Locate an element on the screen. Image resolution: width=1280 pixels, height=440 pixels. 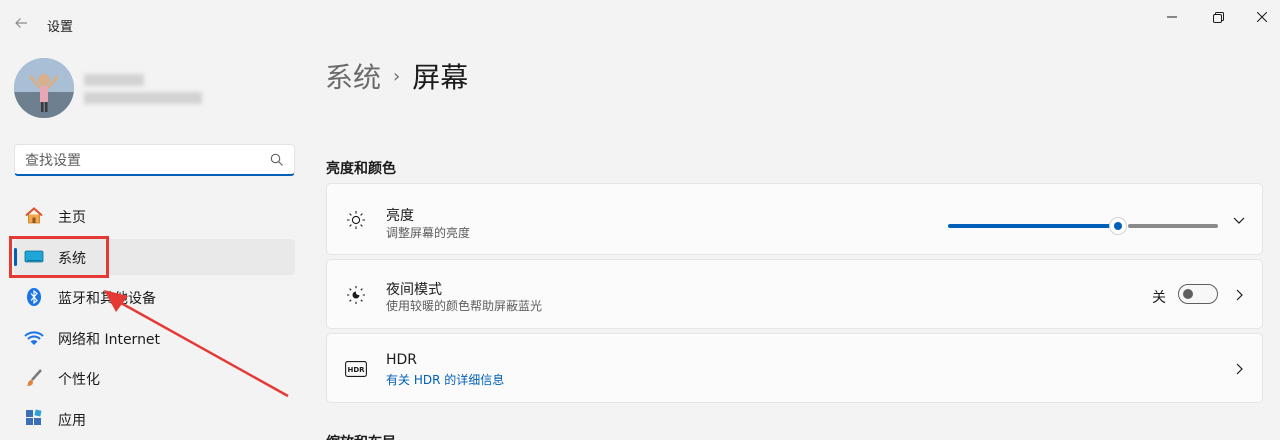
hdr-title: HDR is located at coordinates (402, 360).